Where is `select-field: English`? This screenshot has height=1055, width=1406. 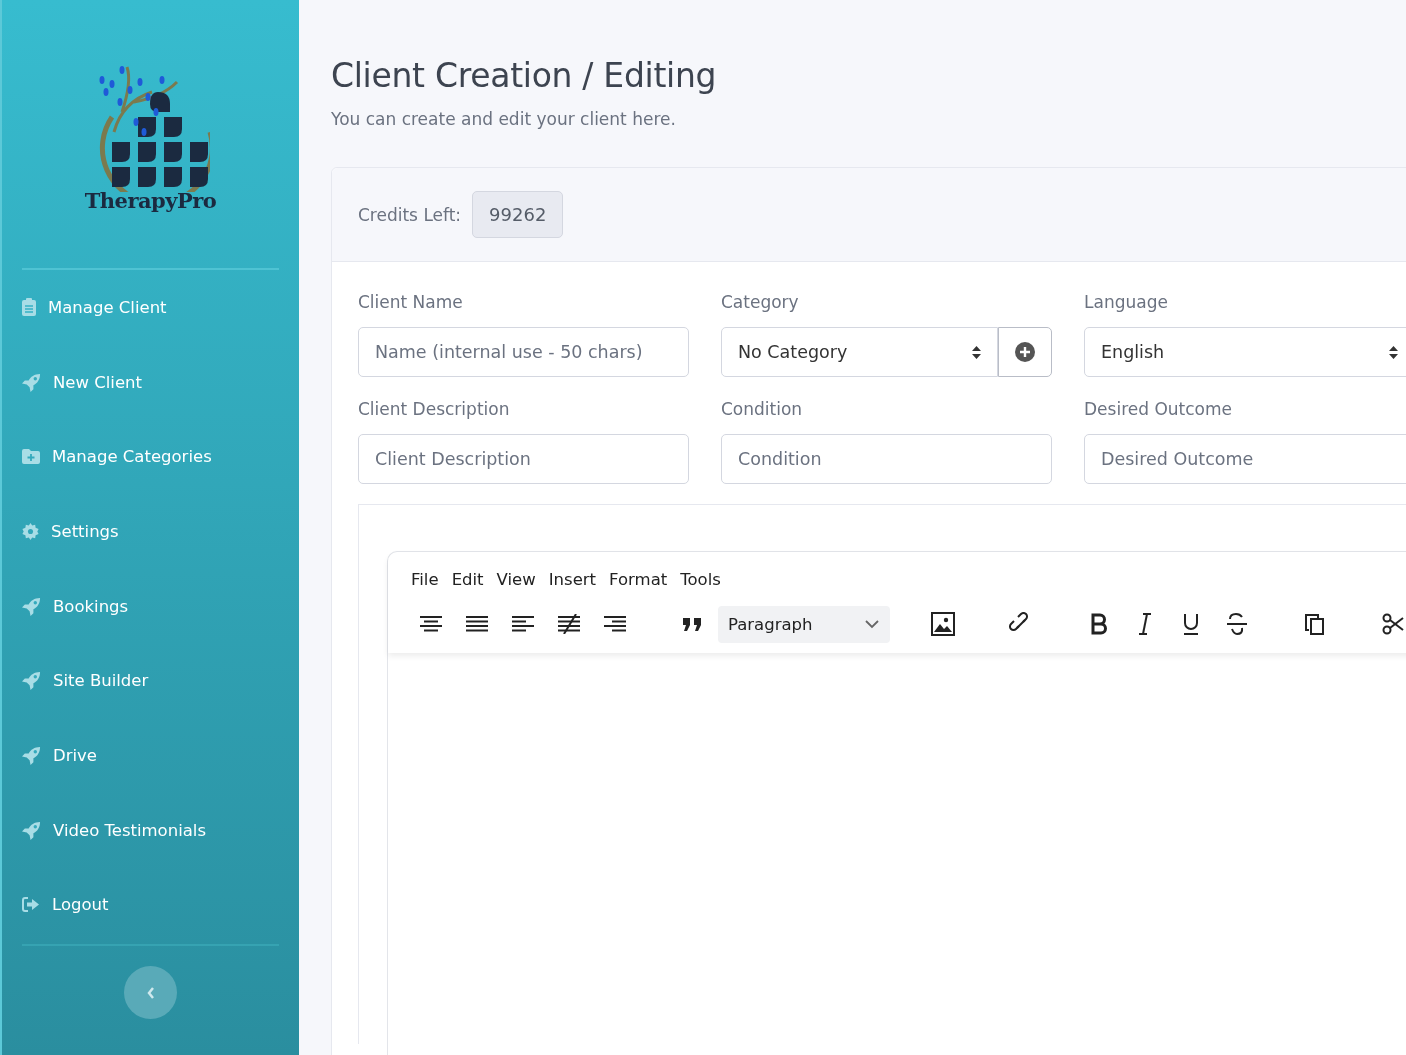
select-field: English is located at coordinates (1245, 352).